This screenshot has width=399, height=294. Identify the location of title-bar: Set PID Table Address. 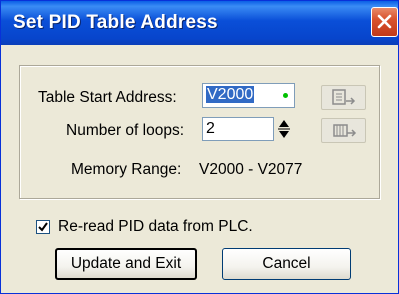
(199, 23).